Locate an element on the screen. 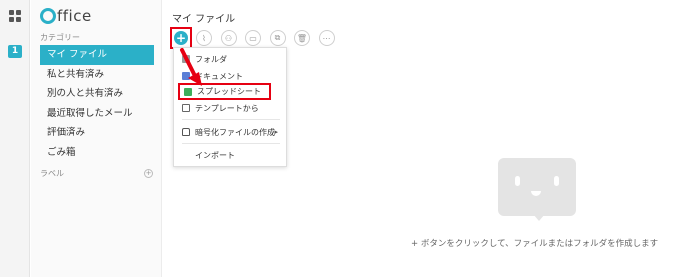  folder-icon is located at coordinates (186, 59).